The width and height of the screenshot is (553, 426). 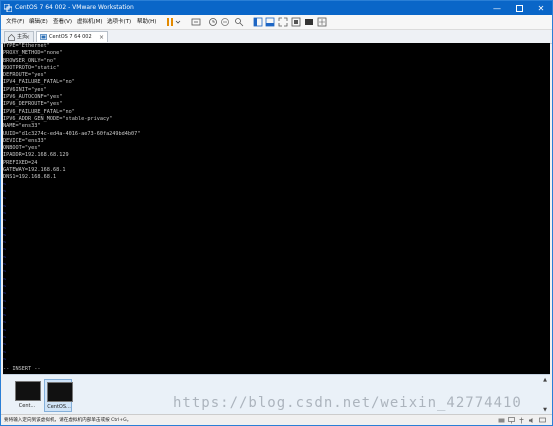 I want to click on status-bar: 要将输入定向到该虚拟机，请在虚拟机内部单击或按 Ctrl+G。, so click(x=276, y=419).